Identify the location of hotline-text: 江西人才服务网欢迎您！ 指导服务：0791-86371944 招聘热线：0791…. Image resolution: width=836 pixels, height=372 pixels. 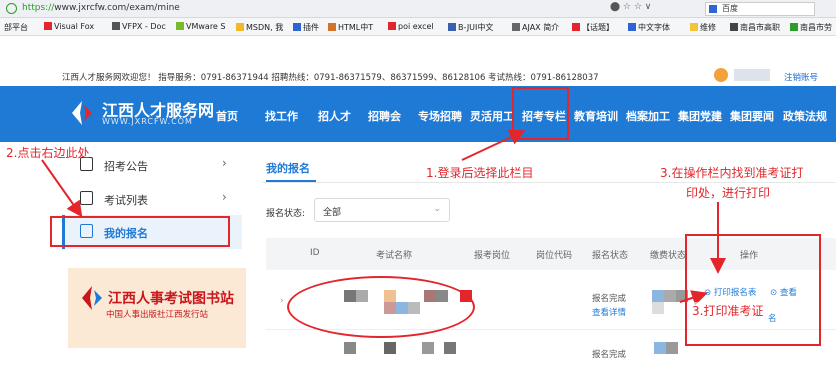
(330, 78).